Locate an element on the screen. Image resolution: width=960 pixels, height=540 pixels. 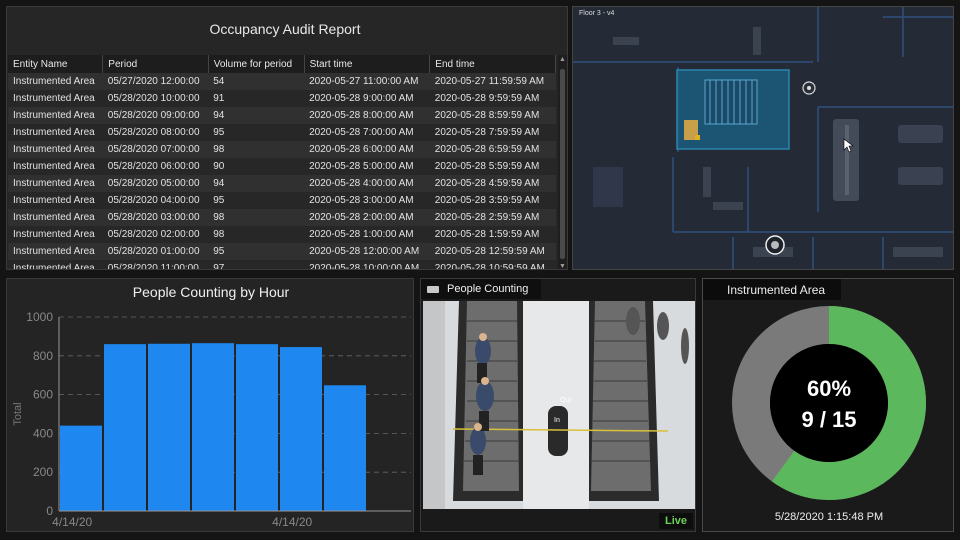
report-title: Occupancy Audit Report is located at coordinates (285, 29).